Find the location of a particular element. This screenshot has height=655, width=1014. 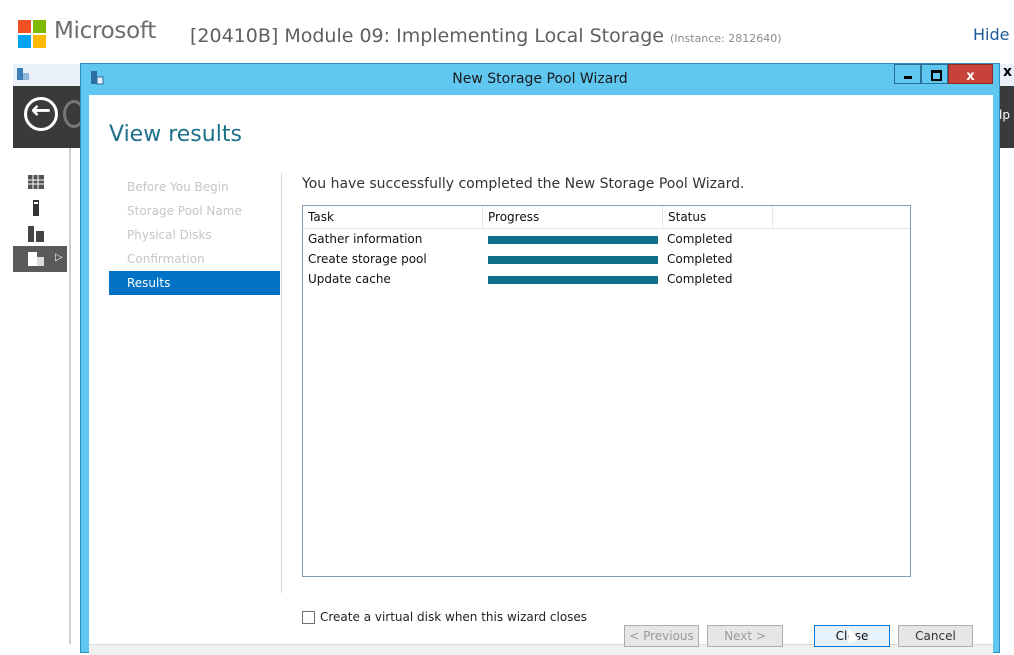

close-icon: x is located at coordinates (970, 76).